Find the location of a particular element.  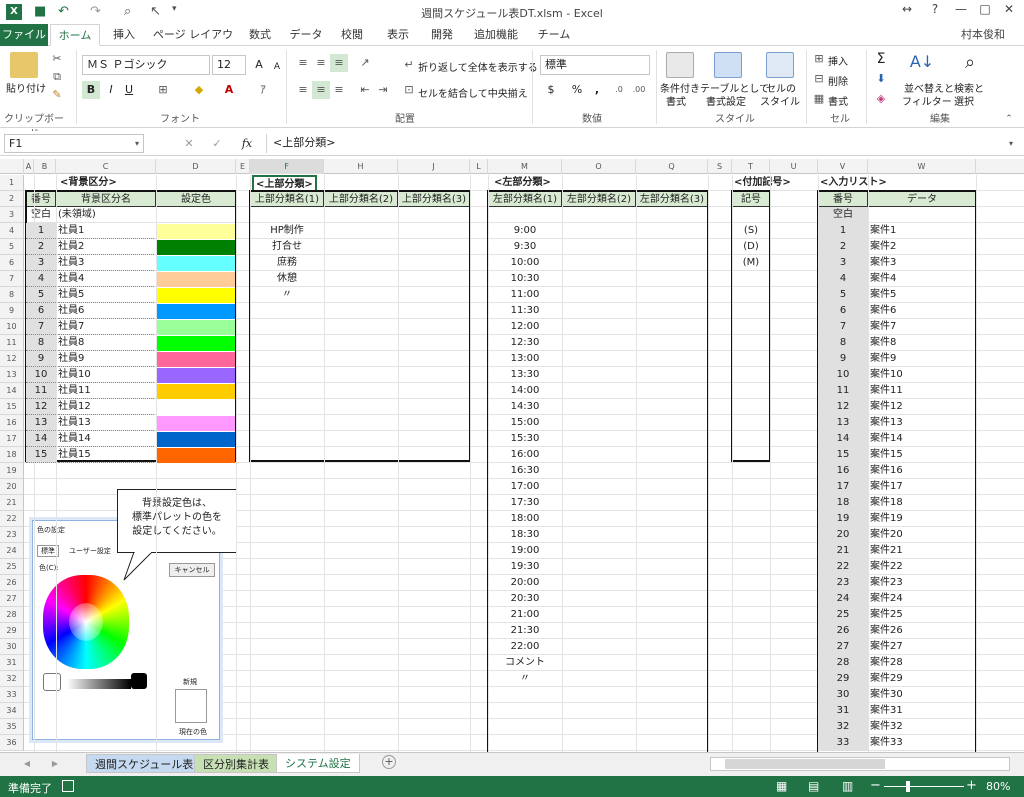

conditional-format-button-line2: 書式 is located at coordinates (676, 100).